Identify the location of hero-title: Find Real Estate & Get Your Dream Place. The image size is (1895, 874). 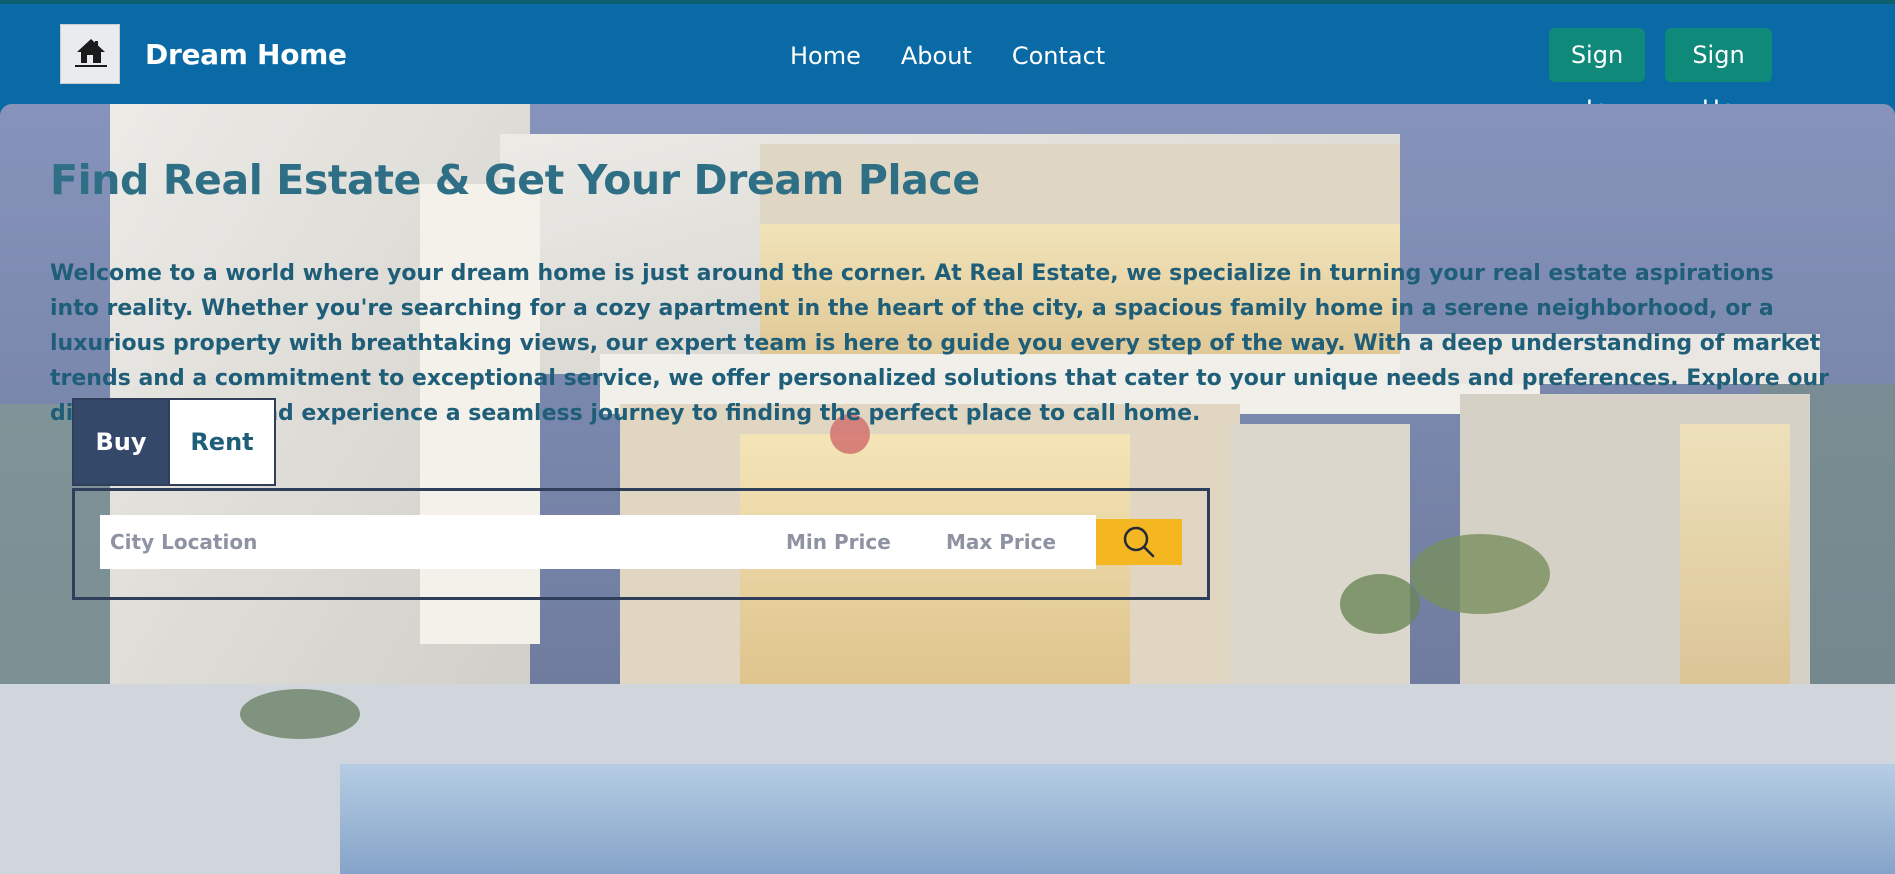
(515, 180).